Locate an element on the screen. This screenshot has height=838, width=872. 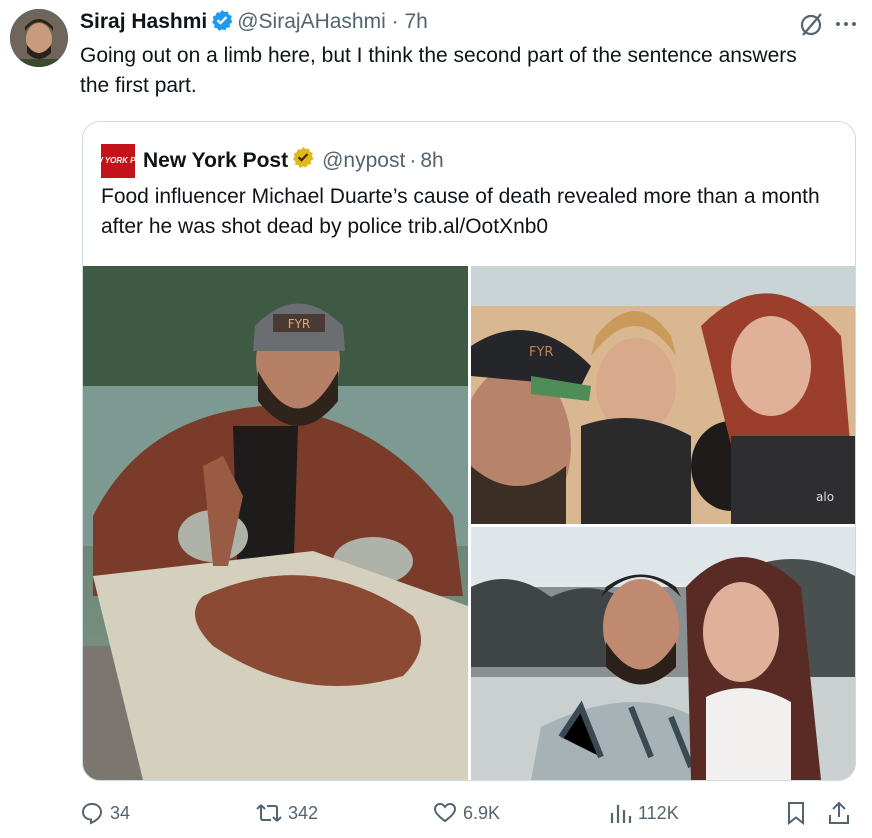
tweet-header: Siraj Hashmi @SirajAHashmi · 7h is located at coordinates (254, 23).